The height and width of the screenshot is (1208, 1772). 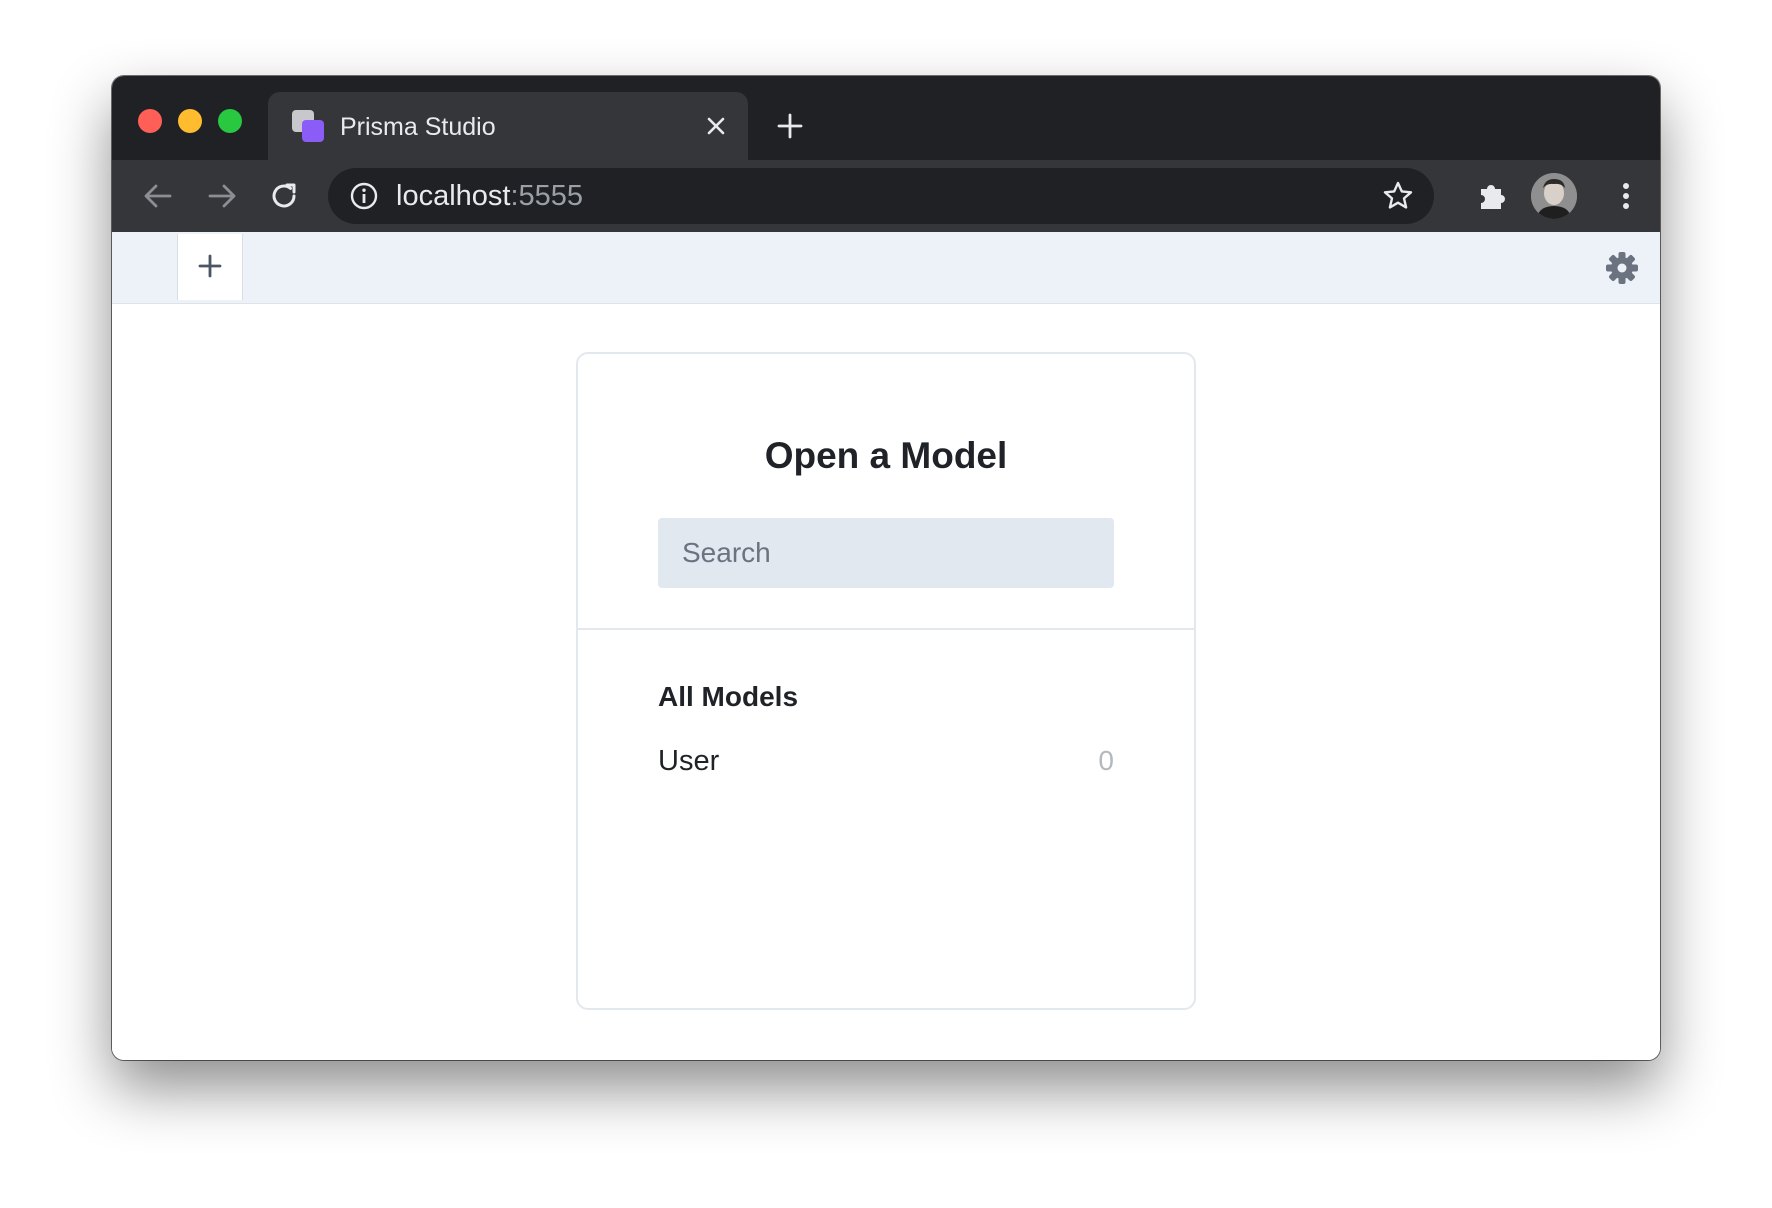 What do you see at coordinates (150, 121) in the screenshot?
I see `window-close-button` at bounding box center [150, 121].